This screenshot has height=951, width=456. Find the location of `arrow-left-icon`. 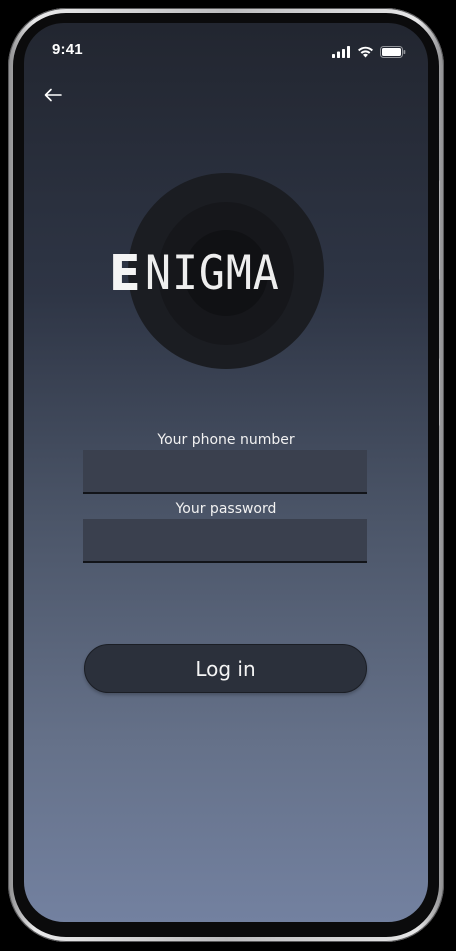

arrow-left-icon is located at coordinates (53, 96).